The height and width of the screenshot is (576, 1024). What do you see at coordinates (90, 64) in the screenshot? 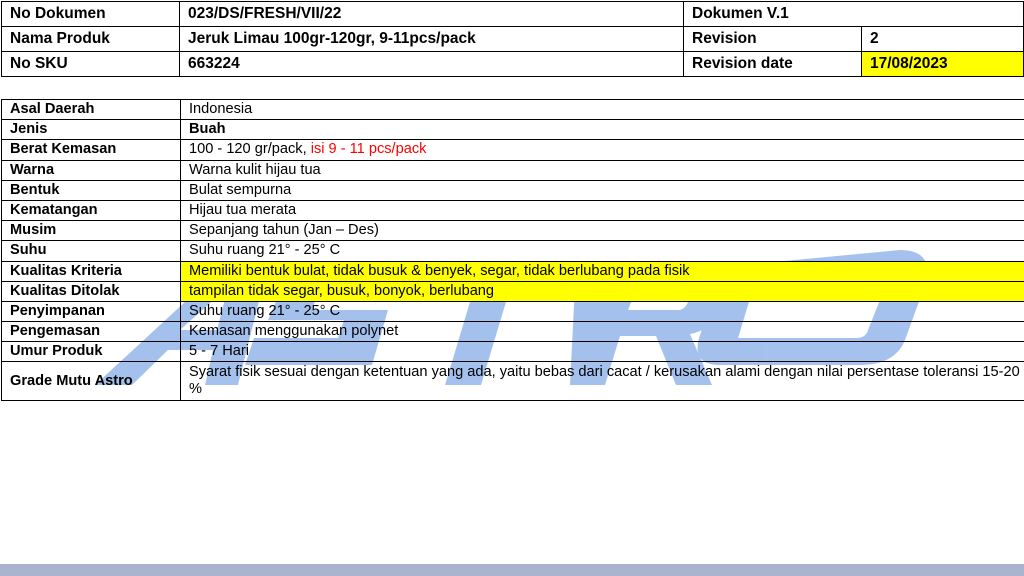
I see `sku-label: No SKU` at bounding box center [90, 64].